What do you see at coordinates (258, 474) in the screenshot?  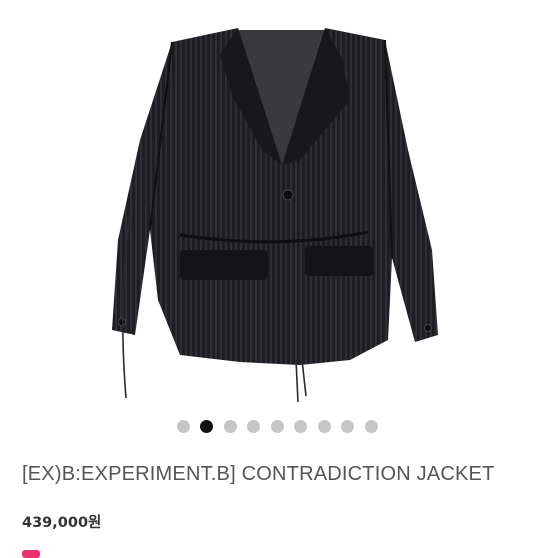 I see `product-title: [EX)B:EXPERIMENT.B] CONTRADICTION JACKET` at bounding box center [258, 474].